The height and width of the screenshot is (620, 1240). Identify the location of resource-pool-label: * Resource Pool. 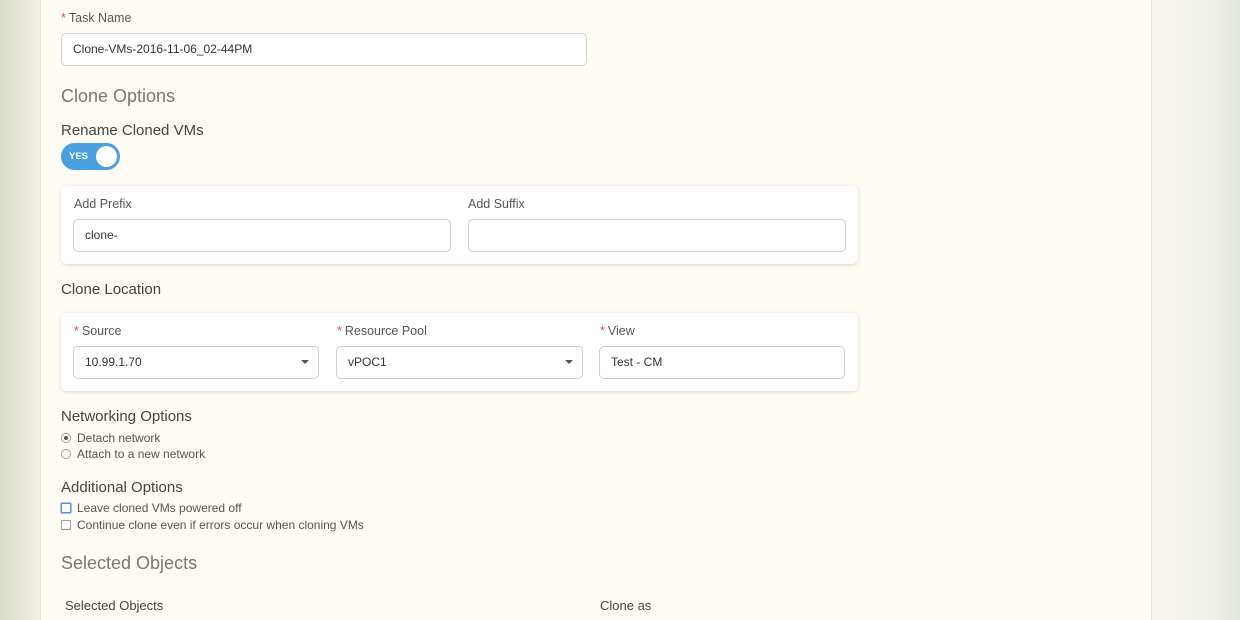
(382, 331).